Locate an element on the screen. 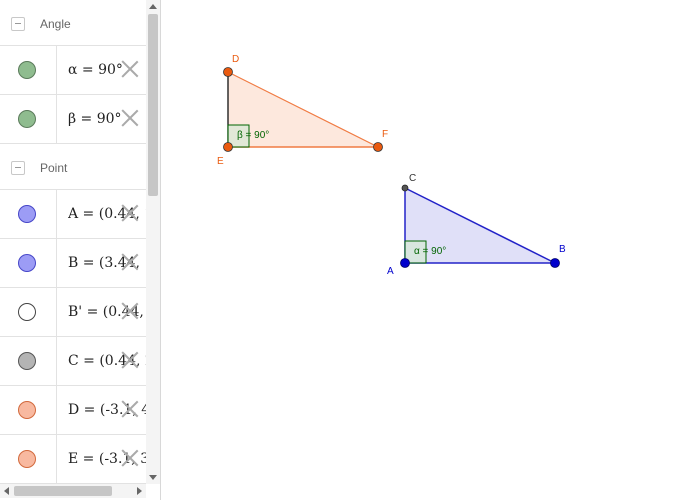 Image resolution: width=700 pixels, height=500 pixels. triangle-def: β = 90° D E F is located at coordinates (302, 110).